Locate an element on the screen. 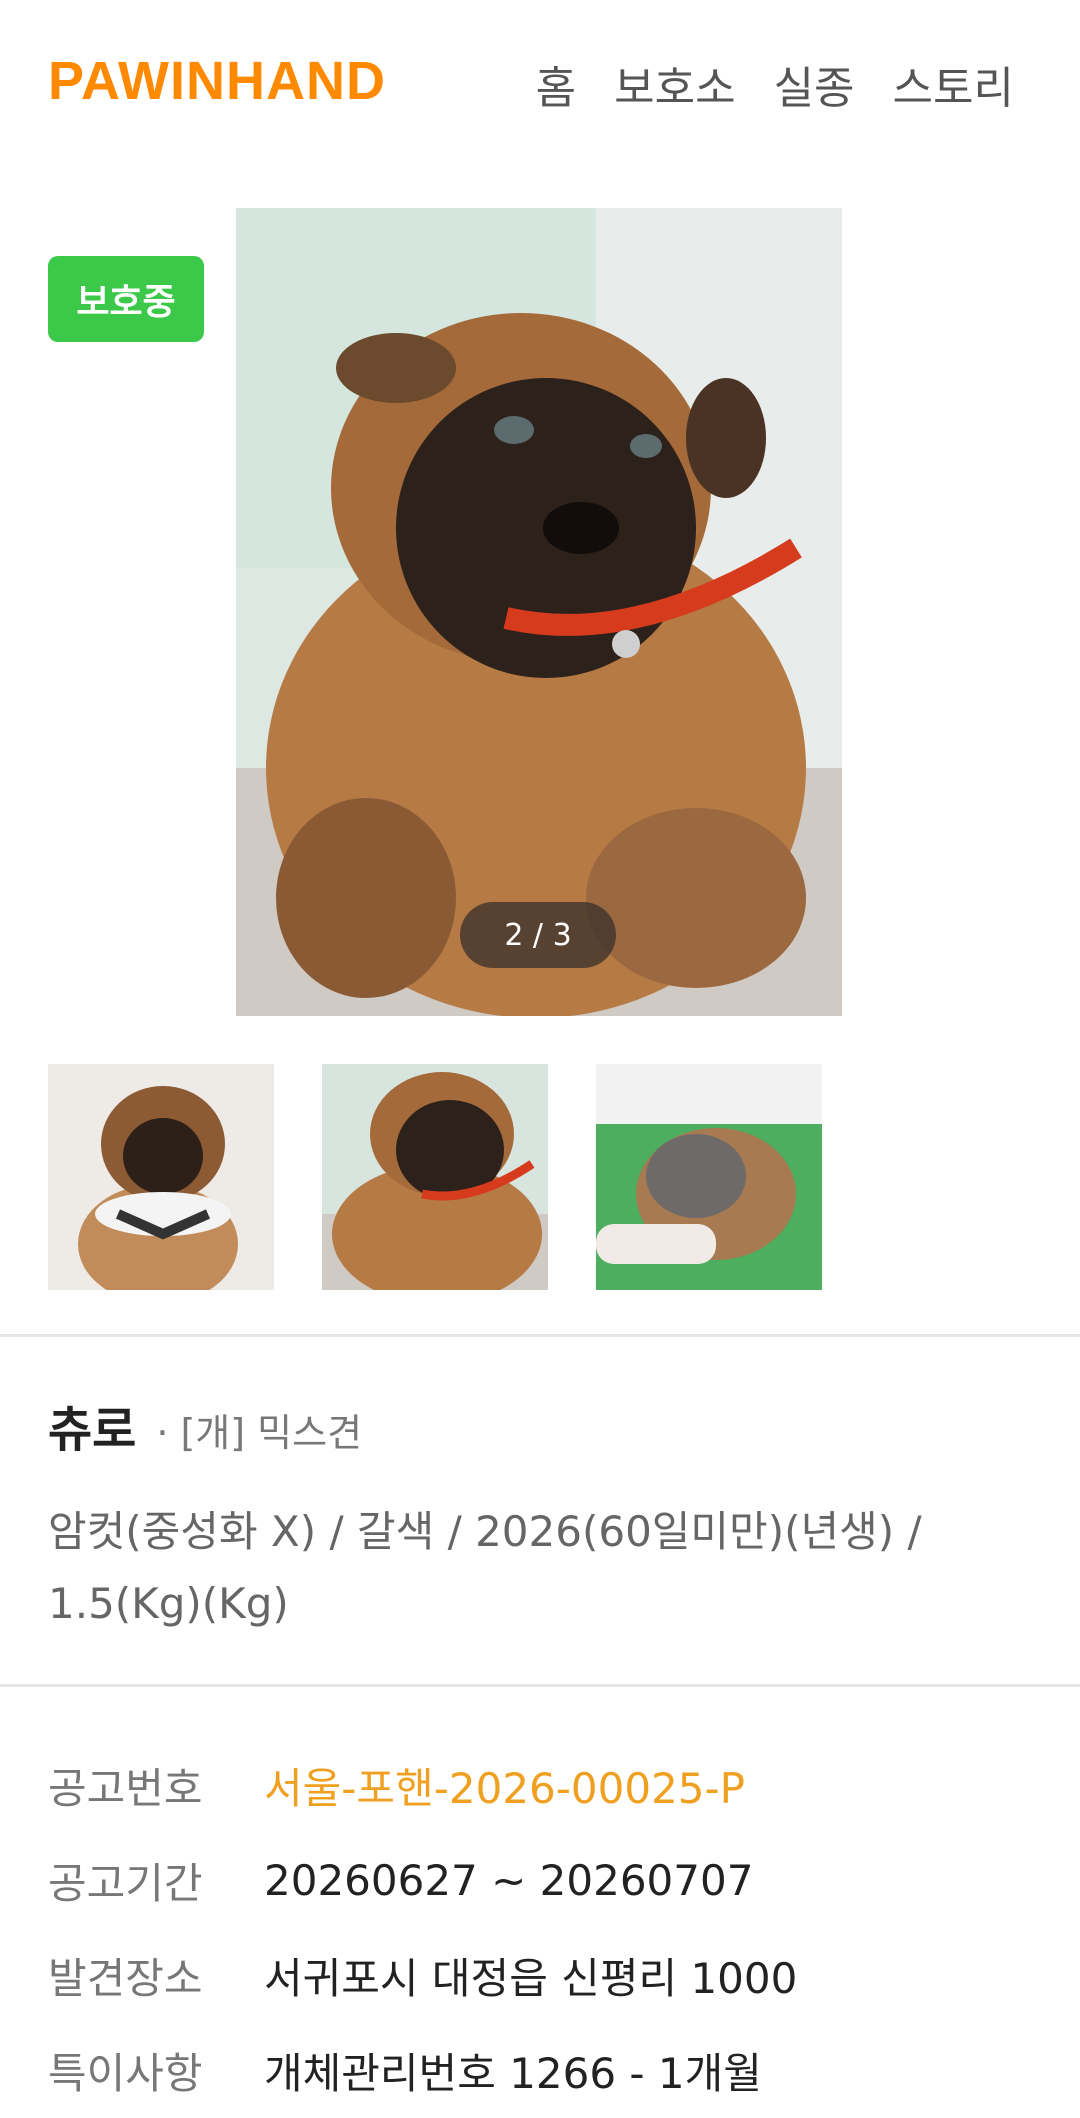 Image resolution: width=1080 pixels, height=2118 pixels. animal-breed: · [개] 믹스견 is located at coordinates (259, 1433).